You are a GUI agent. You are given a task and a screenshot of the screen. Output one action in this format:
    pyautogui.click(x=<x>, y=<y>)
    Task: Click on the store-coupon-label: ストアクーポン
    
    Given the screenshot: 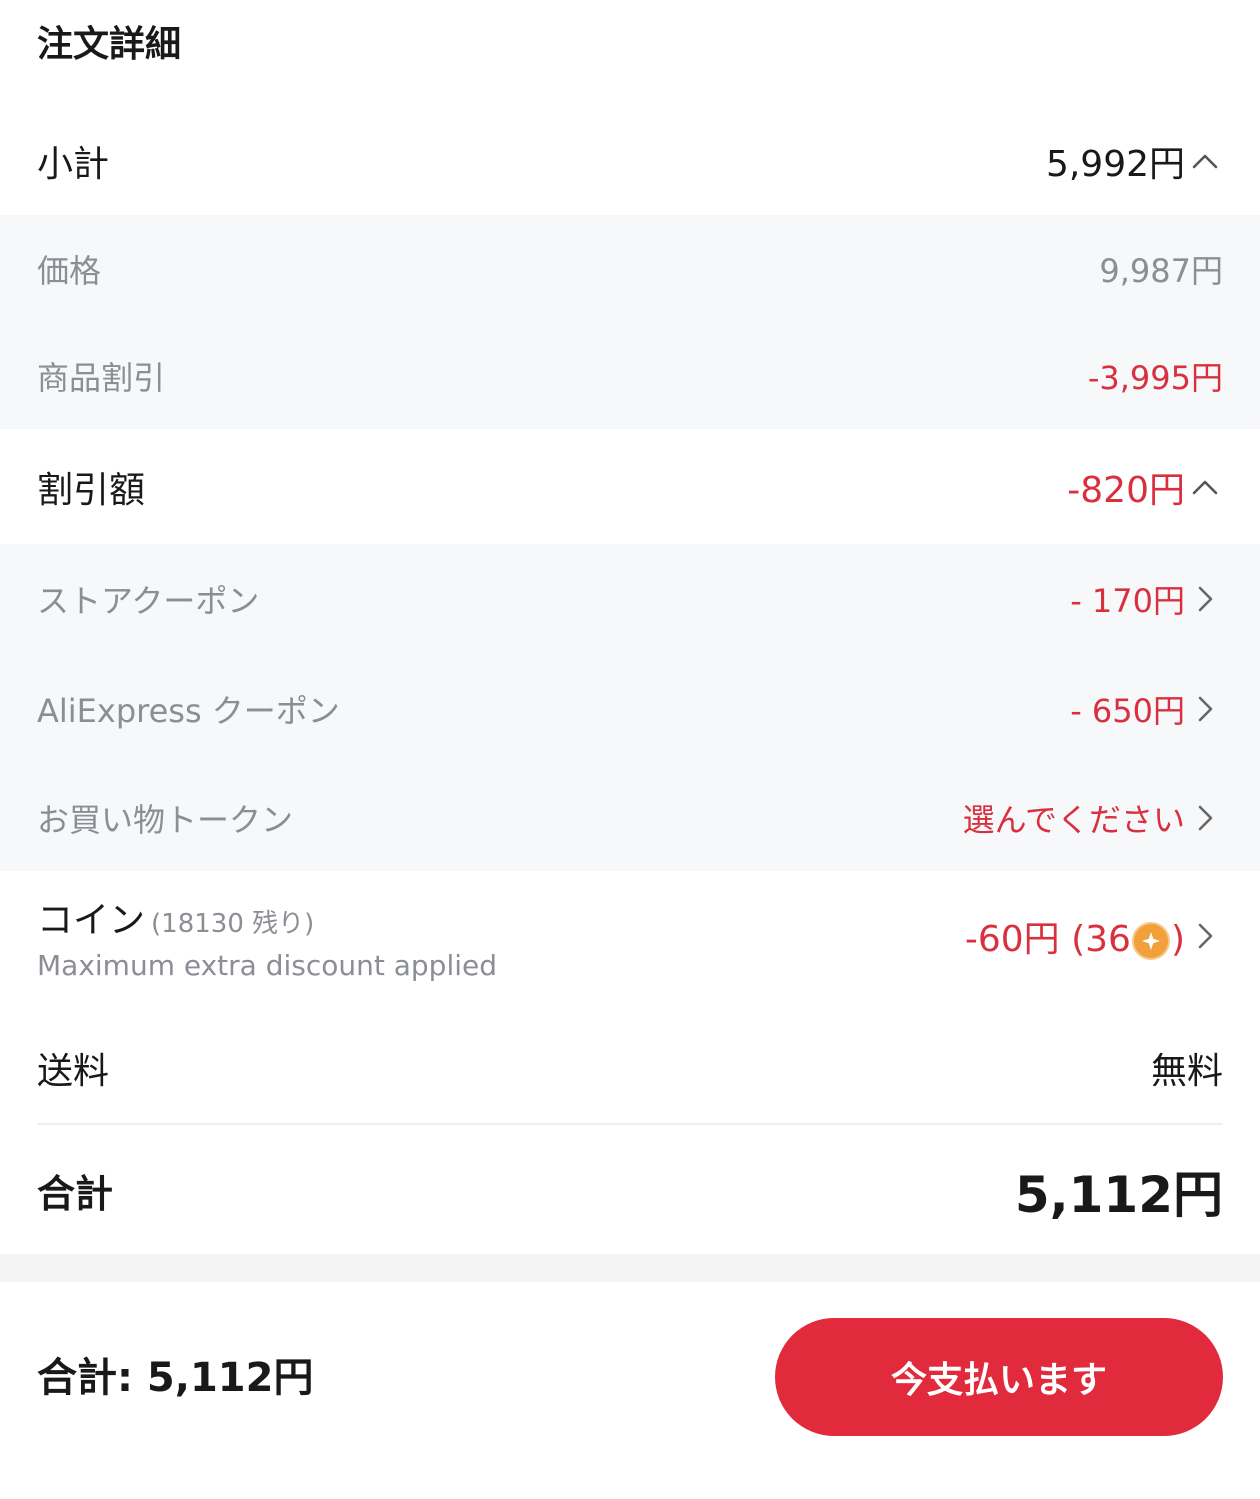 What is the action you would take?
    pyautogui.click(x=148, y=601)
    